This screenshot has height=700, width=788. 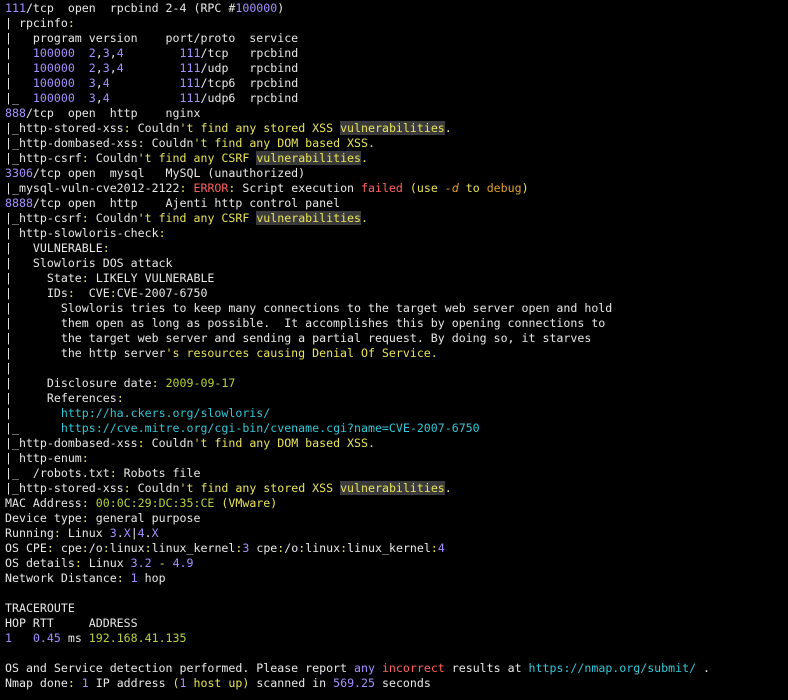 What do you see at coordinates (193, 548) in the screenshot?
I see `terminal-text: linux_kernel` at bounding box center [193, 548].